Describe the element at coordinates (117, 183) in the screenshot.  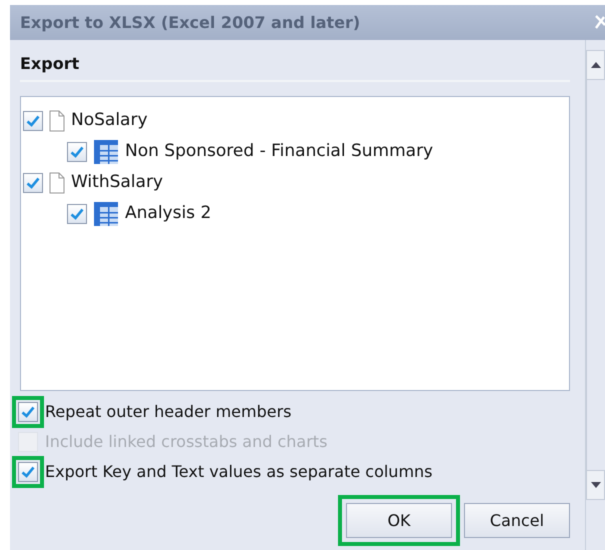
I see `tree-item-label: WithSalary` at that location.